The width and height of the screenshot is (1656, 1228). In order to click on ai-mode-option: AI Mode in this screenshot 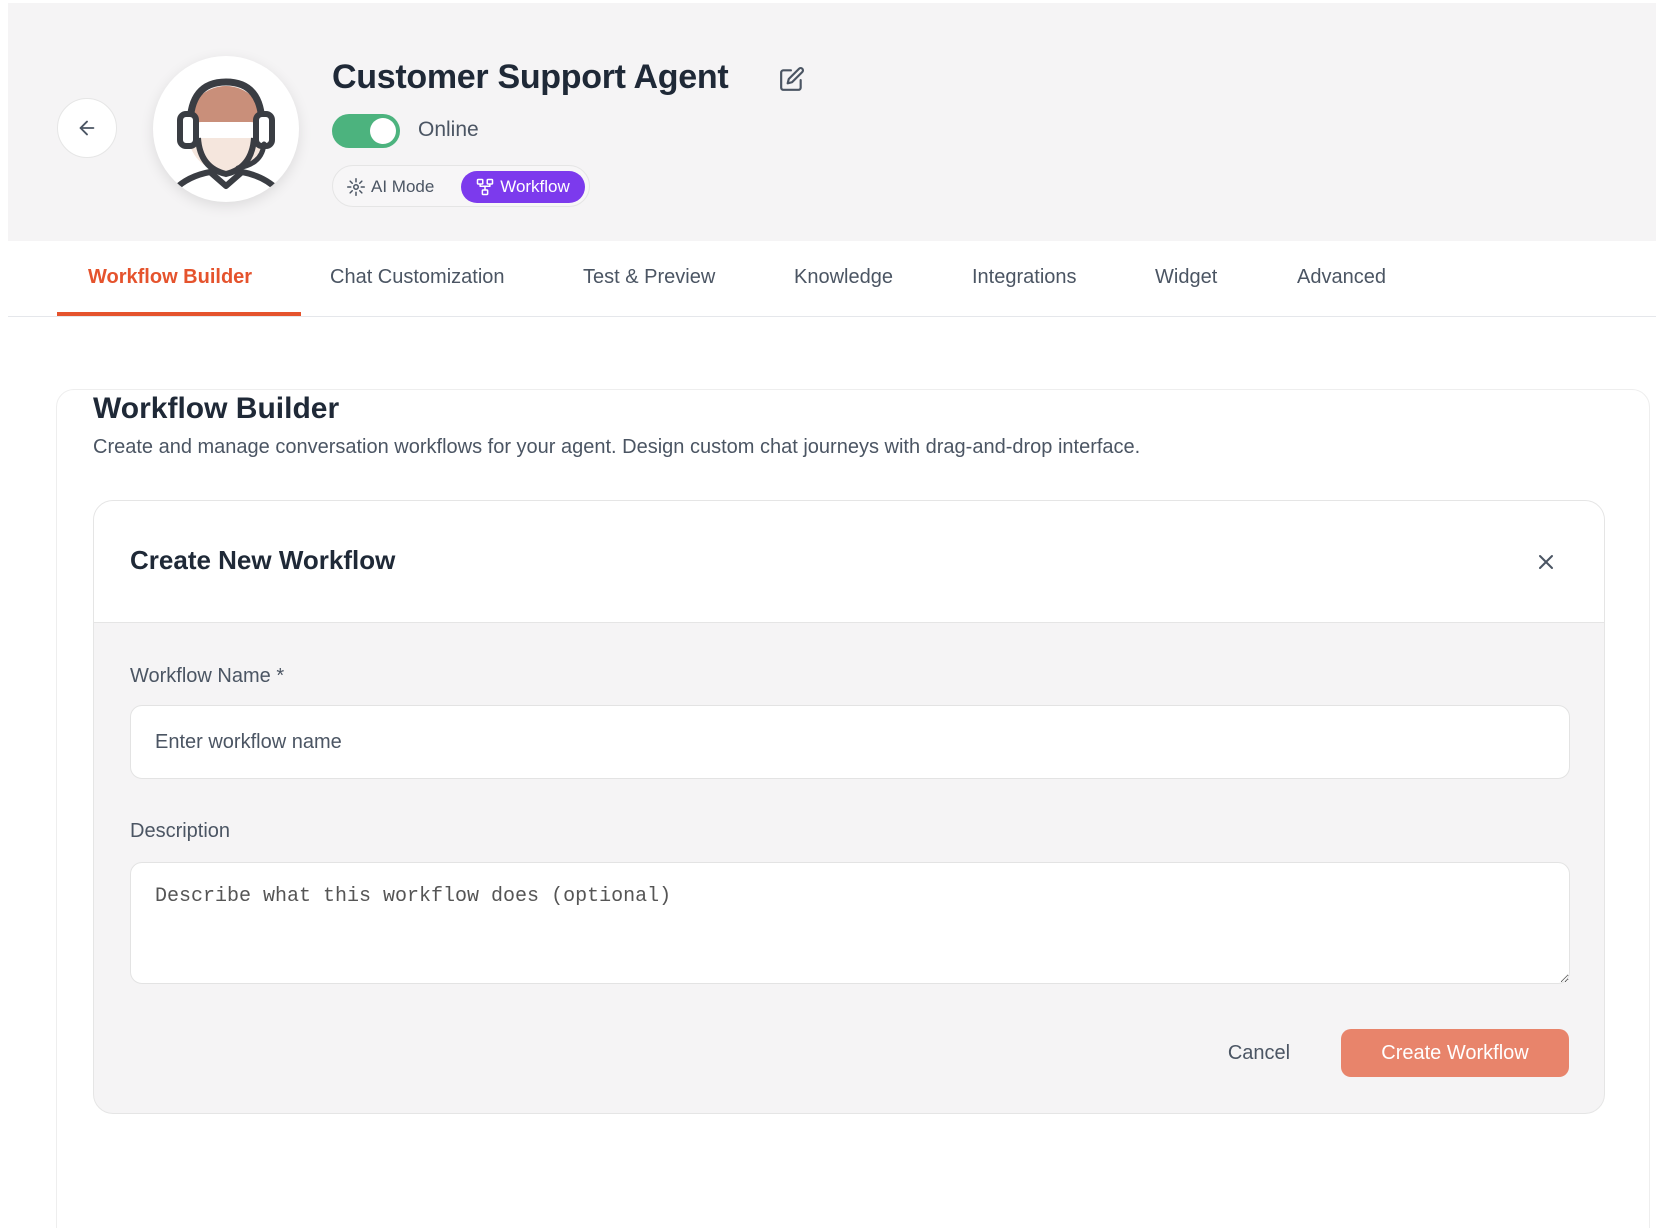, I will do `click(390, 187)`.